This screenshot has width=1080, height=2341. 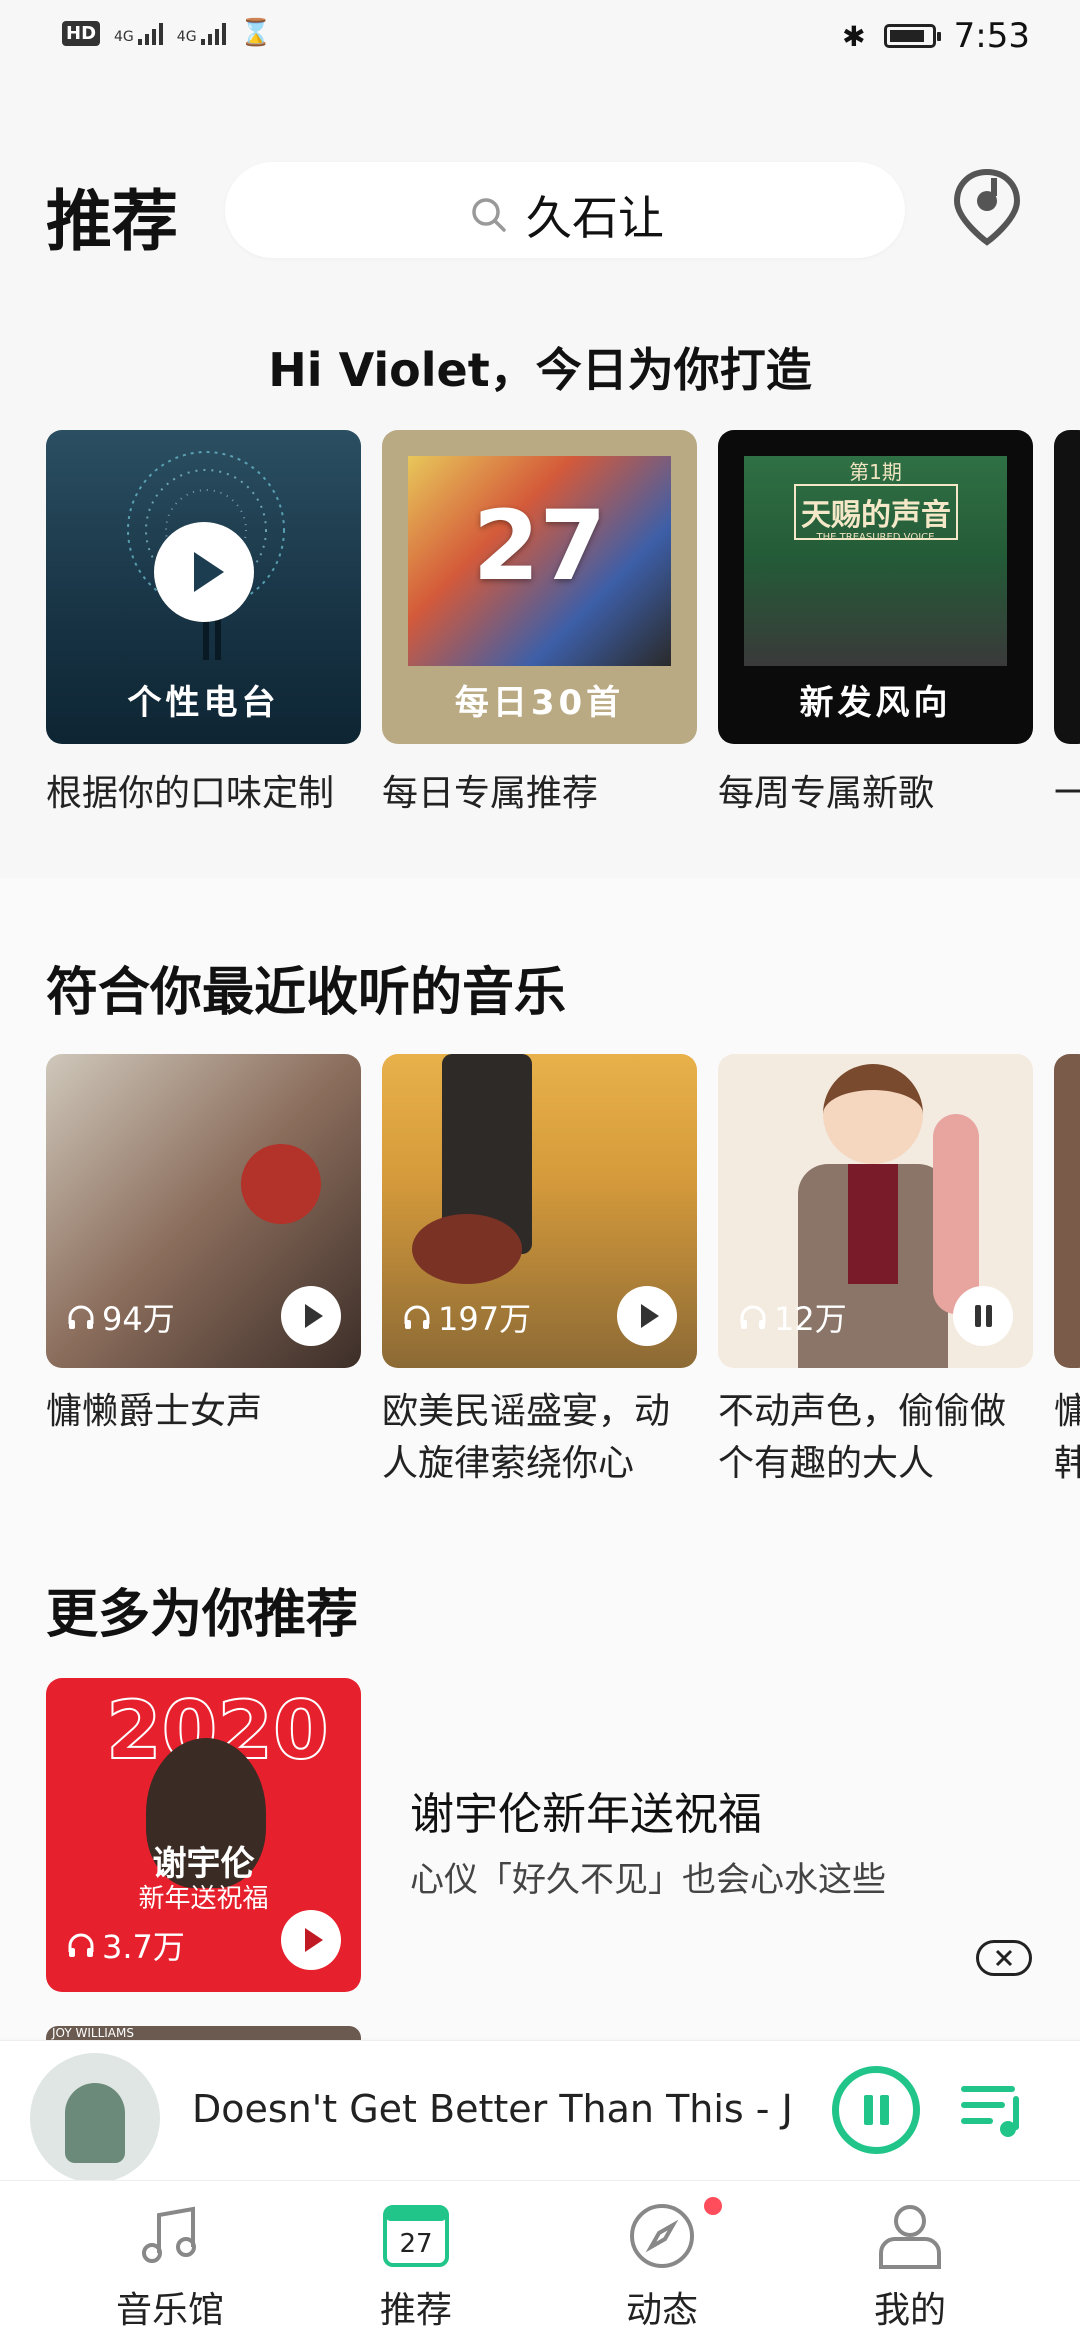 What do you see at coordinates (467, 1249) in the screenshot?
I see `guitar-art` at bounding box center [467, 1249].